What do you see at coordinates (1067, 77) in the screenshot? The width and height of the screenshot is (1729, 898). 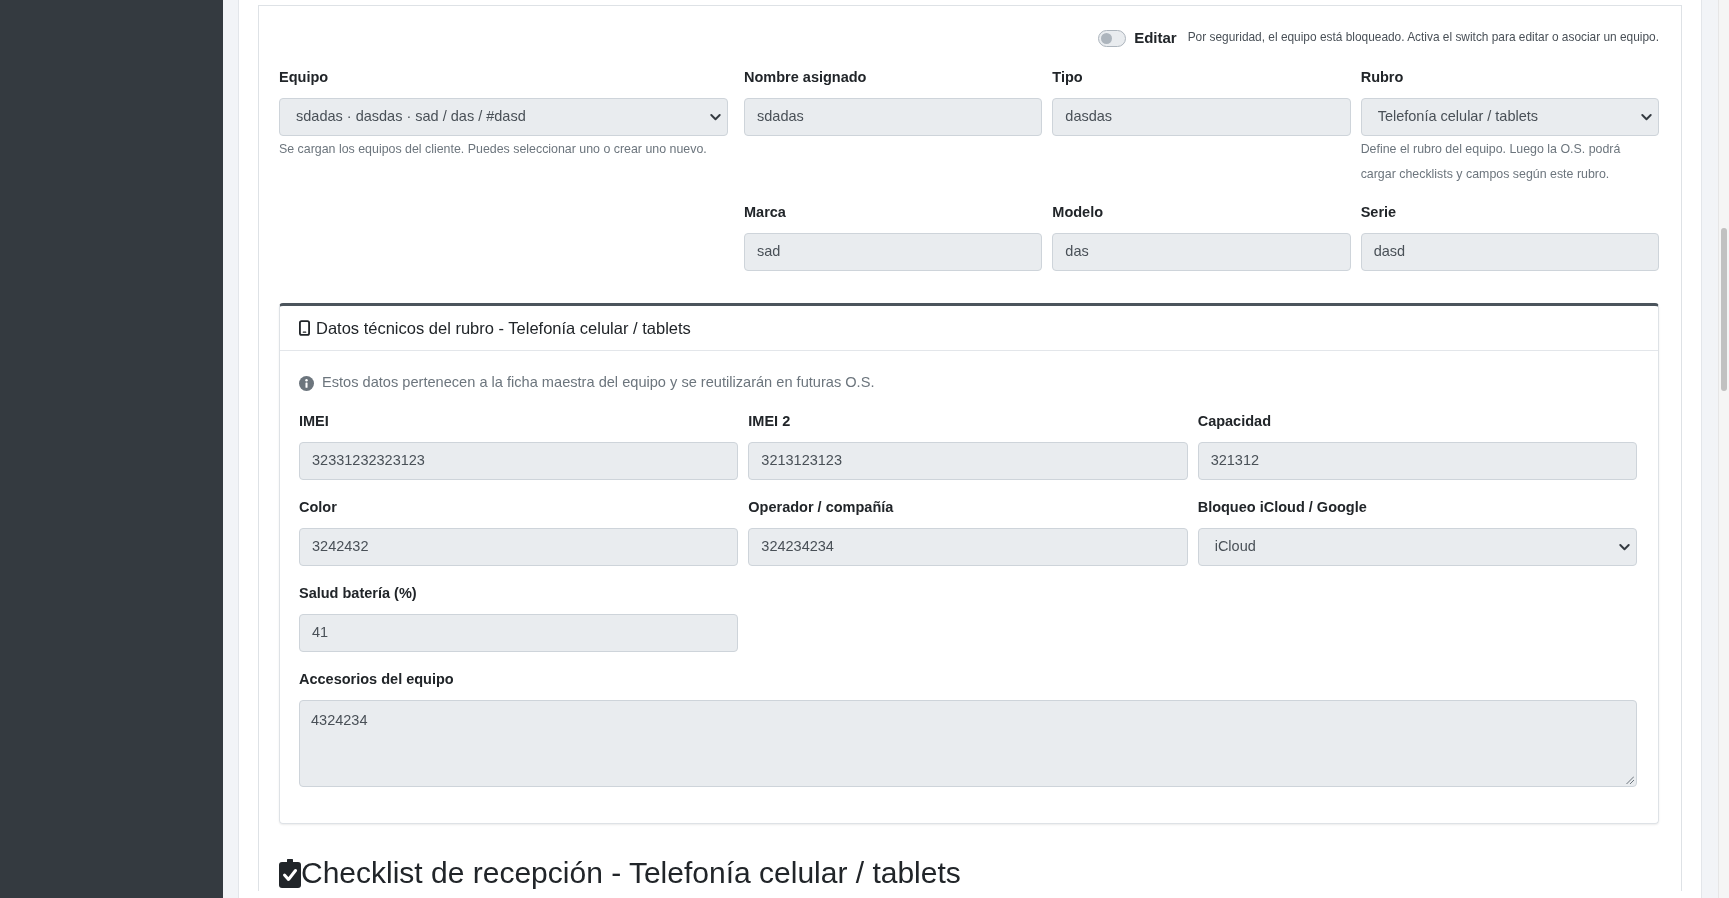 I see `field-label: Tipo` at bounding box center [1067, 77].